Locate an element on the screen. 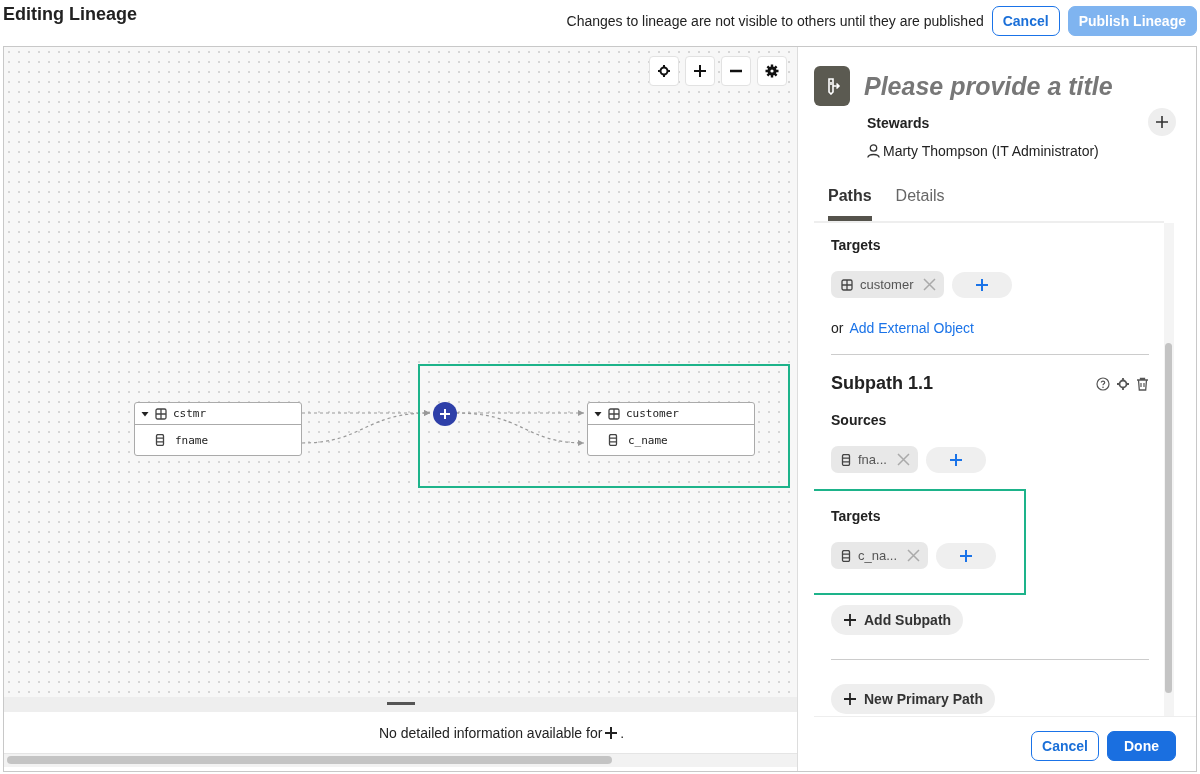  drawer-handle is located at coordinates (400, 703).